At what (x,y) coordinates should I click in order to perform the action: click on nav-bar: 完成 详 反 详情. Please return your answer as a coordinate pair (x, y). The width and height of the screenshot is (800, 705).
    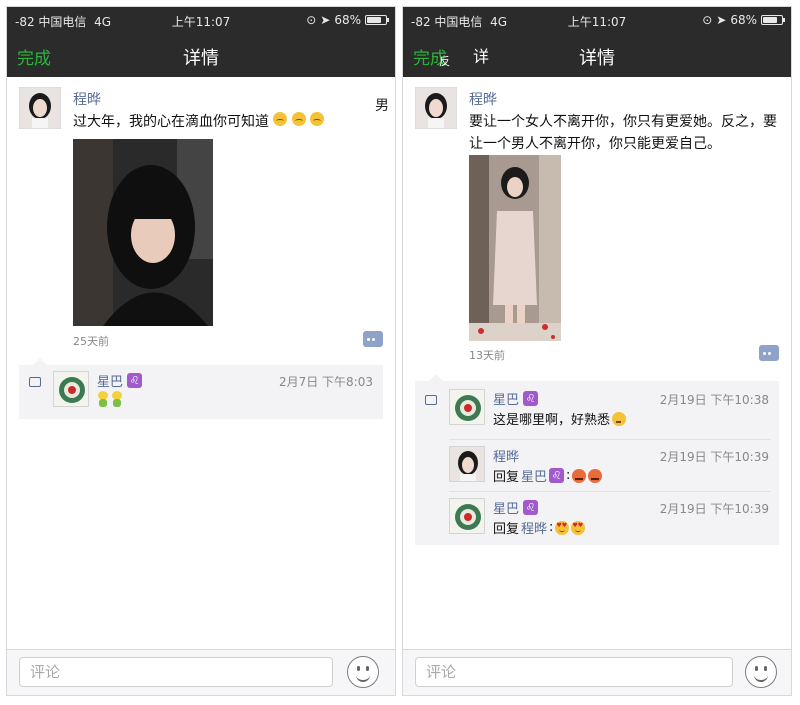
    Looking at the image, I should click on (597, 55).